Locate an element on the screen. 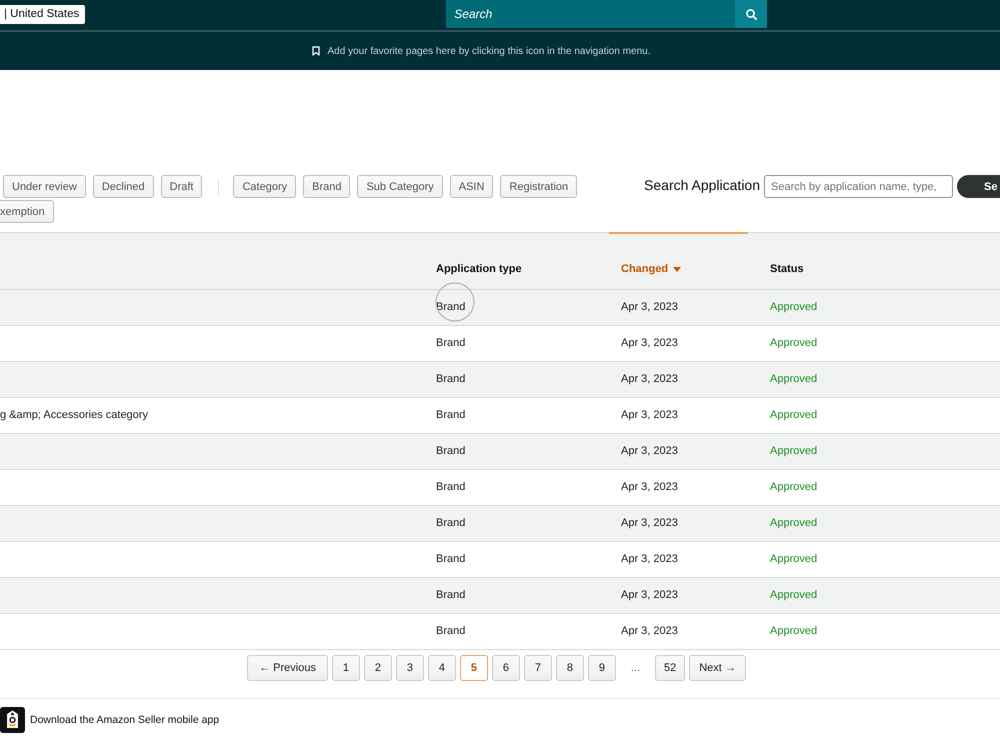 The image size is (1000, 750). filter-button: xemption is located at coordinates (27, 211).